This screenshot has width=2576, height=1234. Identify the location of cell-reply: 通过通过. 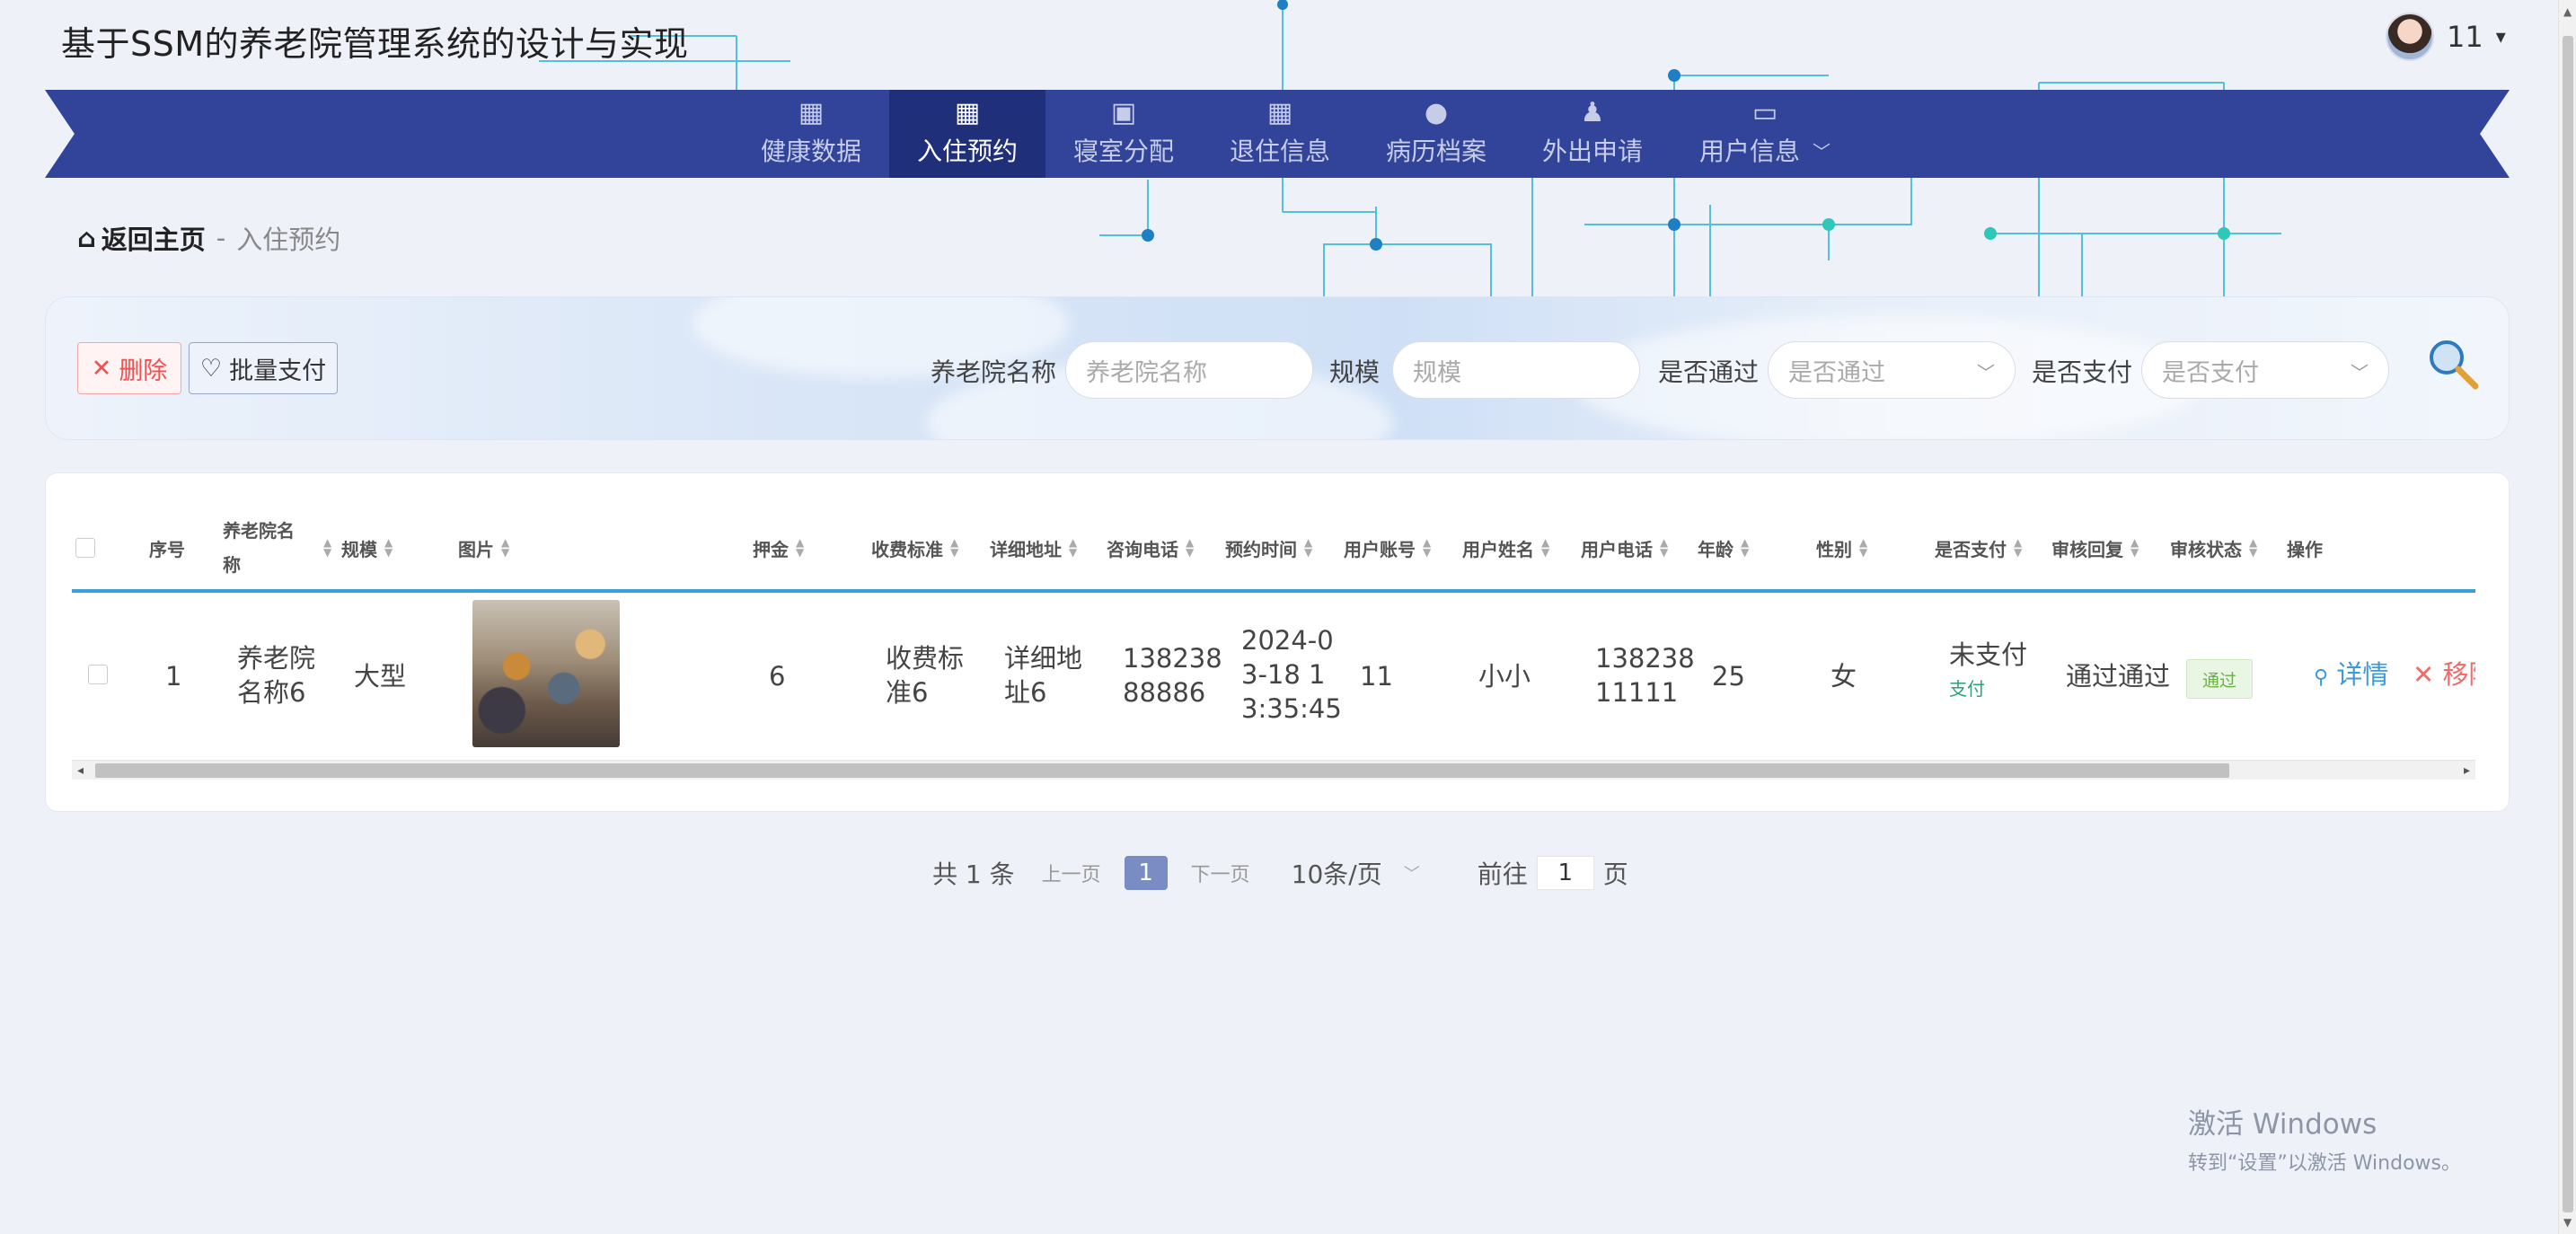
(2118, 676).